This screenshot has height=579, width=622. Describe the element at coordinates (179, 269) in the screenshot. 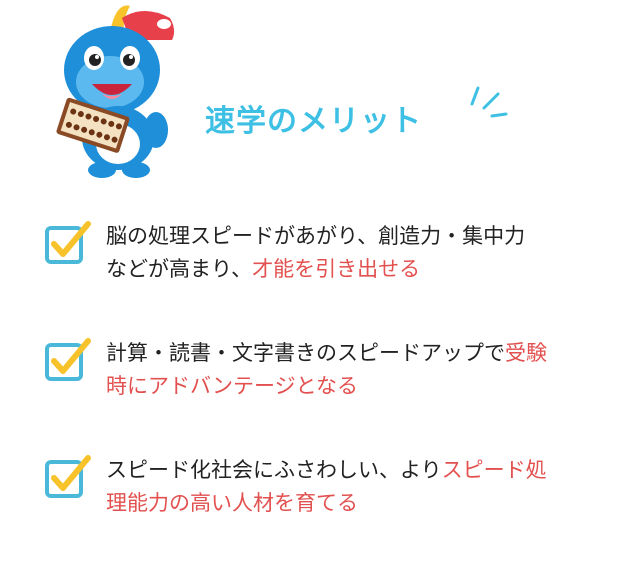

I see `benefit-1-line-2-plain: などが高まり、` at that location.